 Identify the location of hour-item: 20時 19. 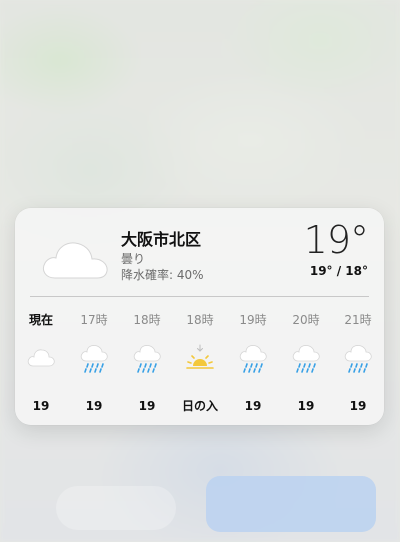
(306, 359).